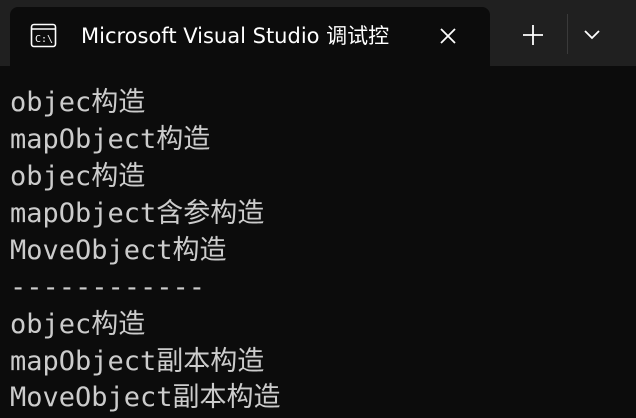 Image resolution: width=636 pixels, height=418 pixels. I want to click on tab-debug-console: C:\ Microsoft Visual Studio 调试控, so click(250, 36).